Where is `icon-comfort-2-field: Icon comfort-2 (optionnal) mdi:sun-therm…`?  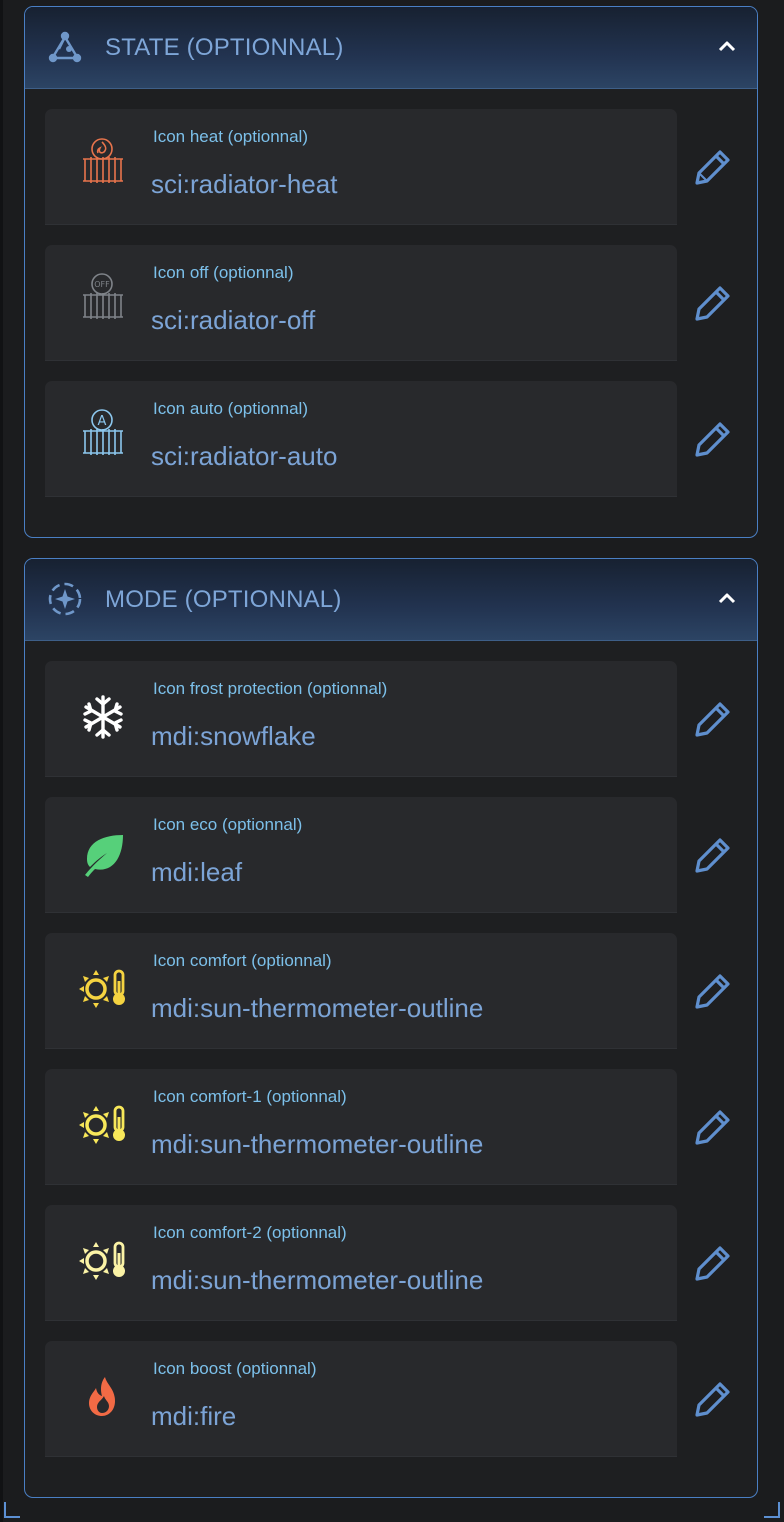 icon-comfort-2-field: Icon comfort-2 (optionnal) mdi:sun-therm… is located at coordinates (361, 1263).